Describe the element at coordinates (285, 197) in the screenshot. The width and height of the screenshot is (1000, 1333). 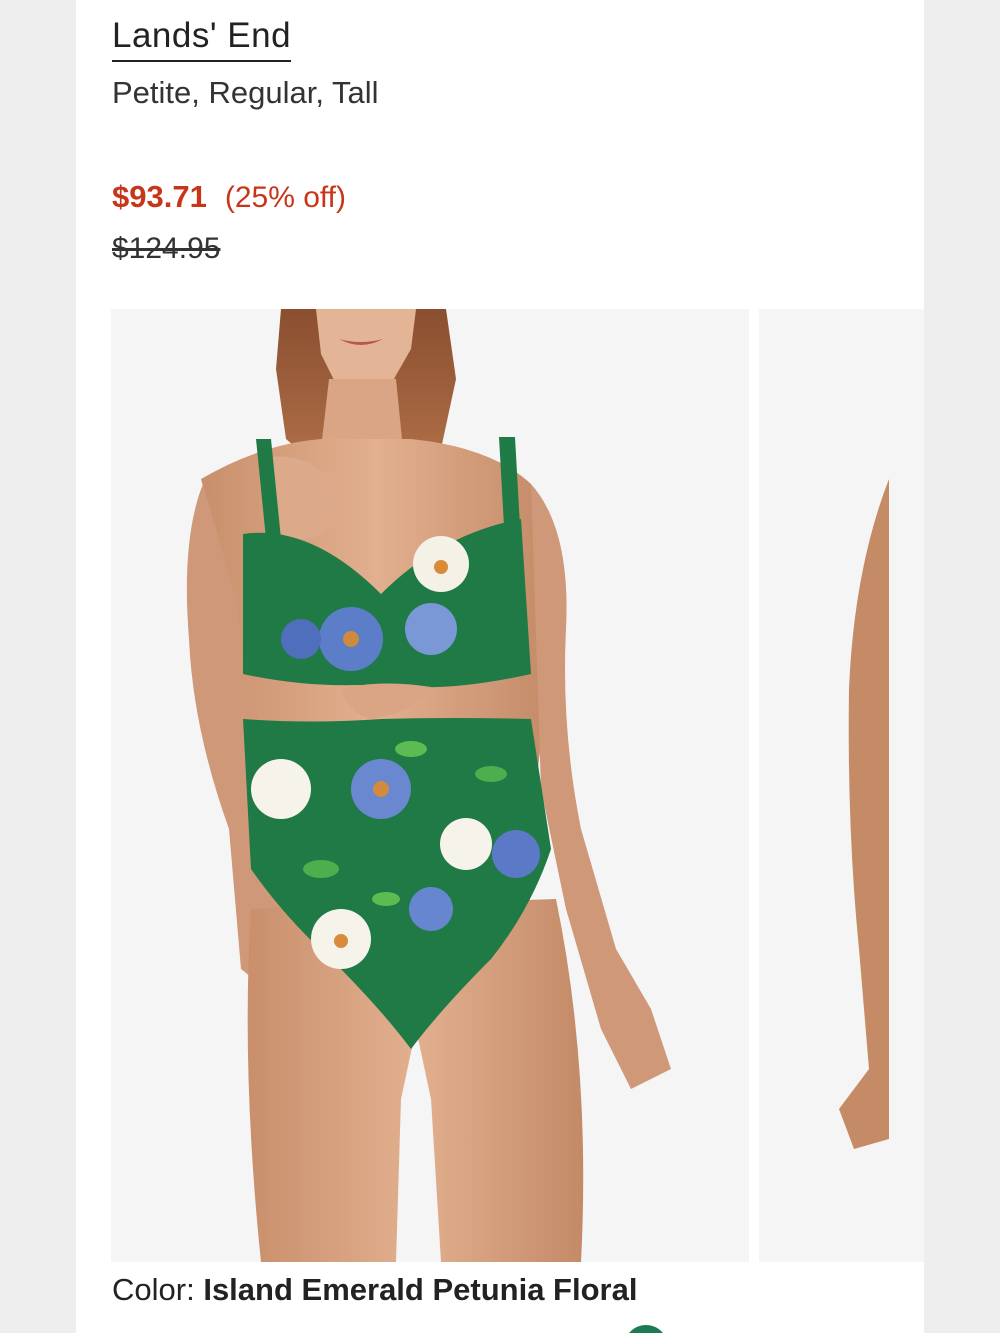
I see `discount-percent: (25% off)` at that location.